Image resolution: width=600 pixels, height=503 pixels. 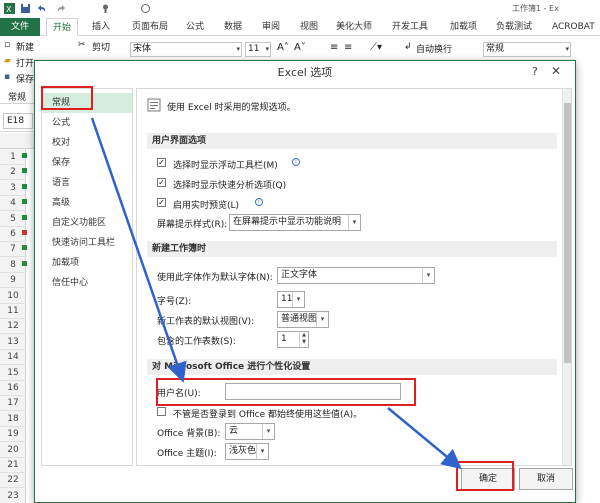 I want to click on arrow-to-ok, so click(x=424, y=438).